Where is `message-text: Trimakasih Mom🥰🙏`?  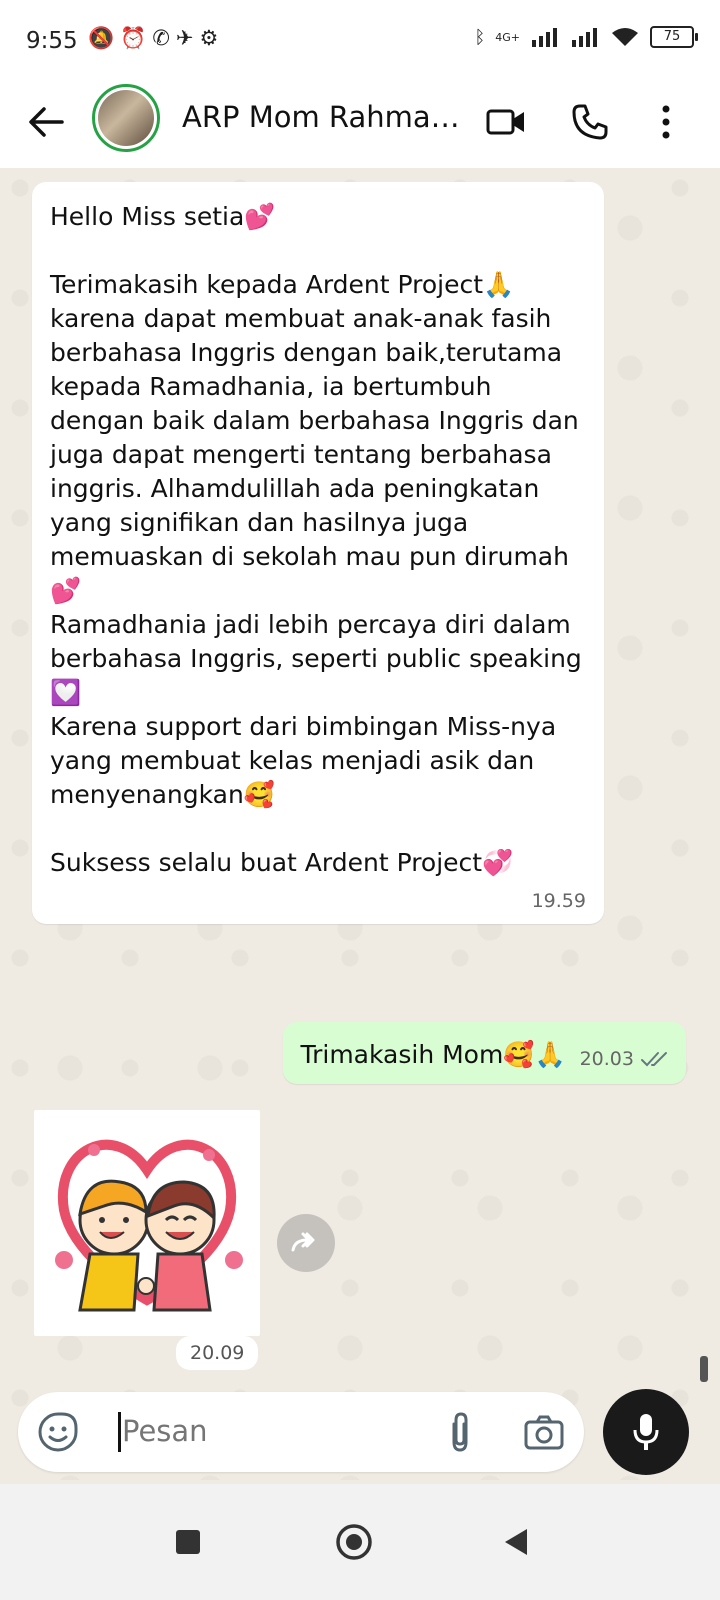
message-text: Trimakasih Mom🥰🙏 is located at coordinates (433, 1054).